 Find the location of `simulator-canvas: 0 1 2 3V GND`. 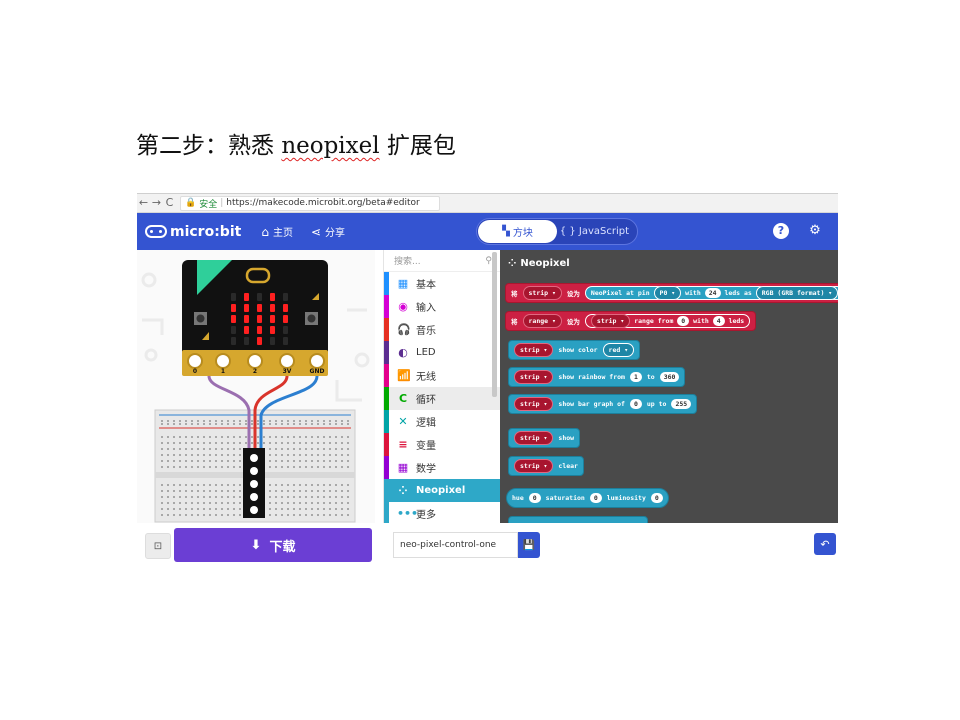

simulator-canvas: 0 1 2 3V GND is located at coordinates (256, 386).